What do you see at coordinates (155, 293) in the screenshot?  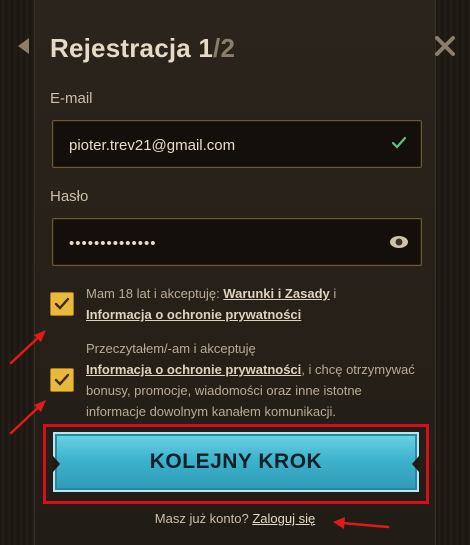 I see `consent1-text: Mam 18 lat i akceptuję:` at bounding box center [155, 293].